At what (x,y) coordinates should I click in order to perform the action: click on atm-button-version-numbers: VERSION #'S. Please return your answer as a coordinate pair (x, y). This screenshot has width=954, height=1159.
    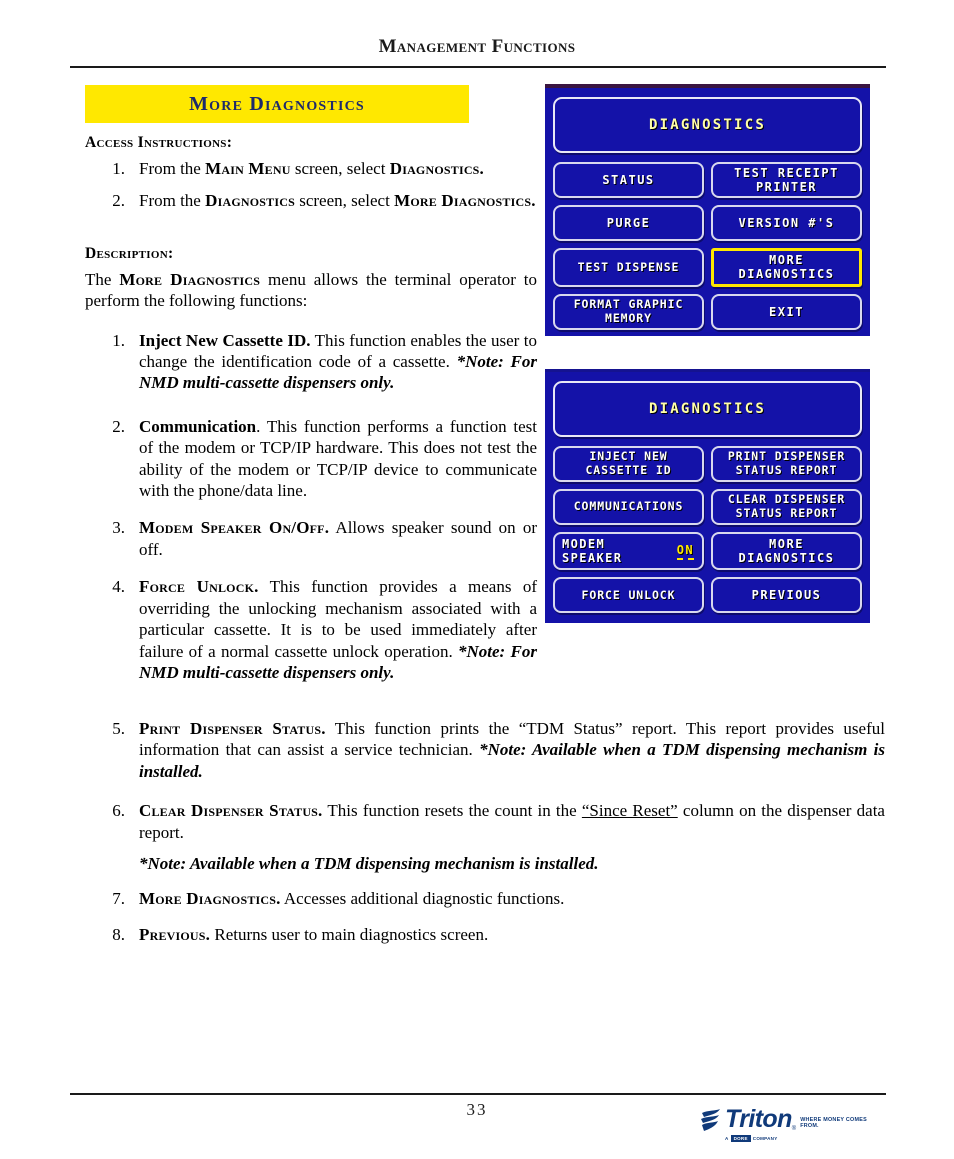
    Looking at the image, I should click on (786, 223).